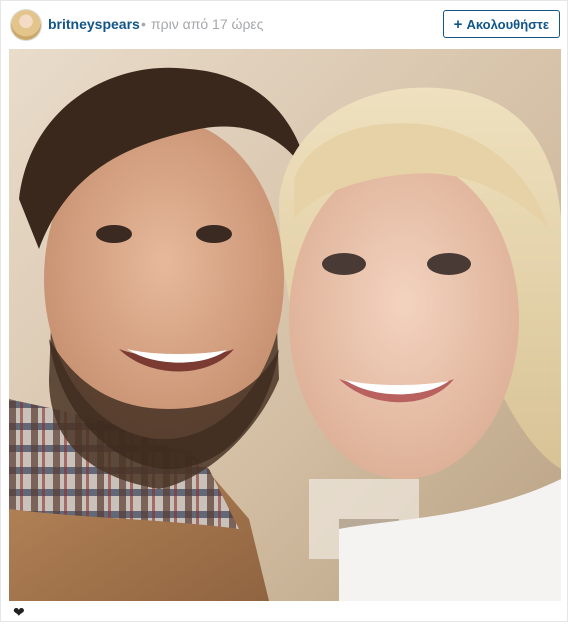 Image resolution: width=570 pixels, height=624 pixels. What do you see at coordinates (458, 24) in the screenshot?
I see `plus-icon: +` at bounding box center [458, 24].